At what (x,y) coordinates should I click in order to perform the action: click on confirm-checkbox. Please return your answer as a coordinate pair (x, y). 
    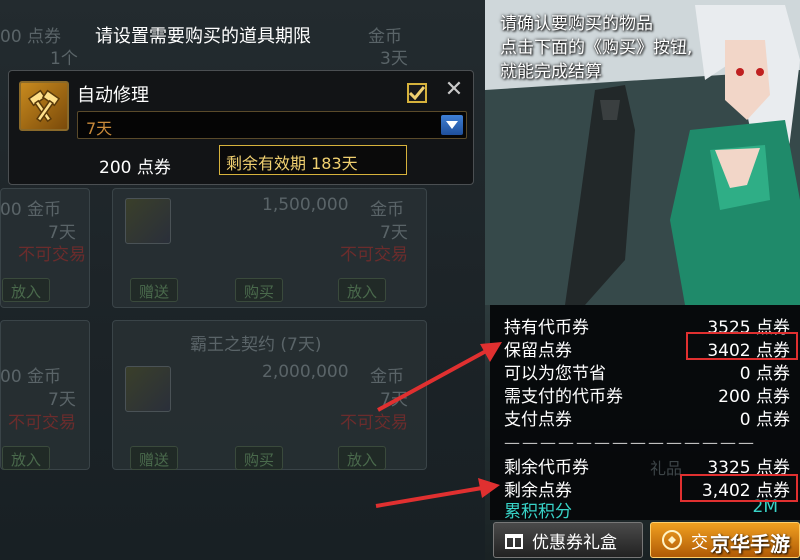
    Looking at the image, I should click on (417, 93).